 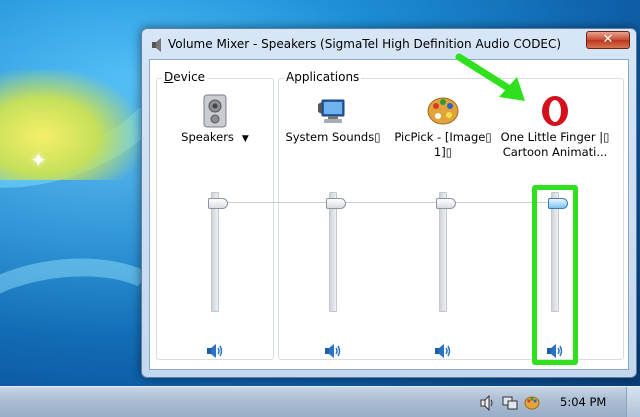 What do you see at coordinates (215, 351) in the screenshot?
I see `device-mute-button` at bounding box center [215, 351].